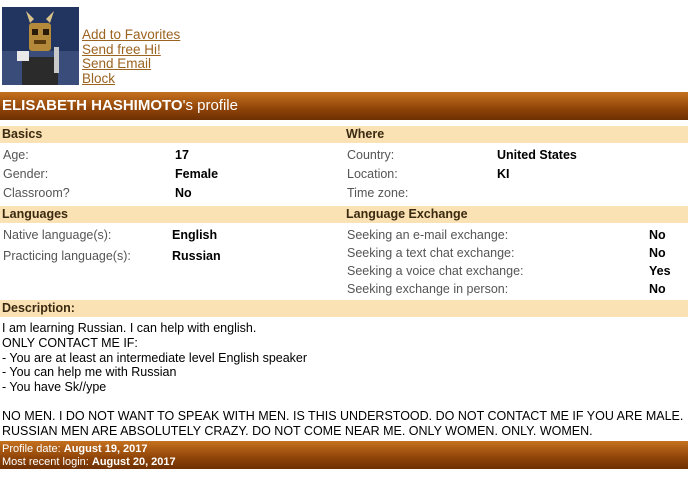 Image resolution: width=700 pixels, height=484 pixels. Describe the element at coordinates (131, 64) in the screenshot. I see `send-email-link: Send Email` at that location.